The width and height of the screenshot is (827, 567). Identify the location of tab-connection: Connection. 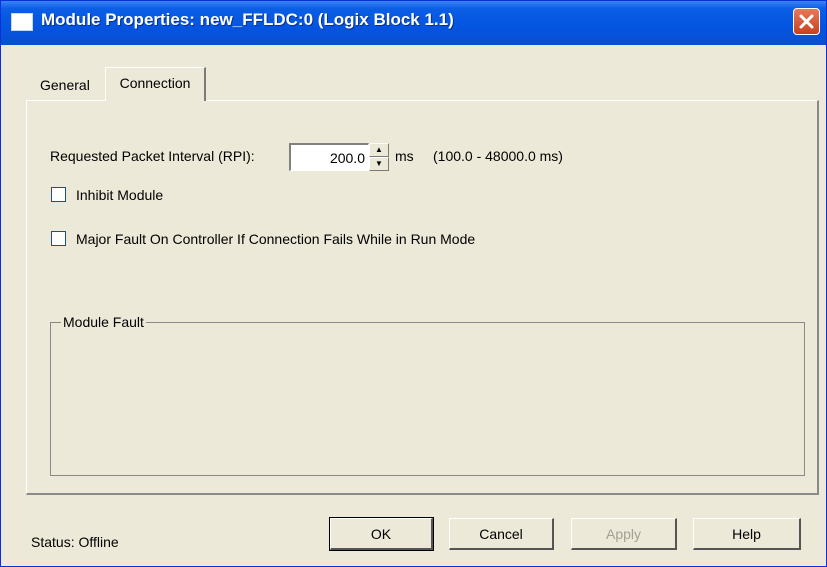
(155, 84).